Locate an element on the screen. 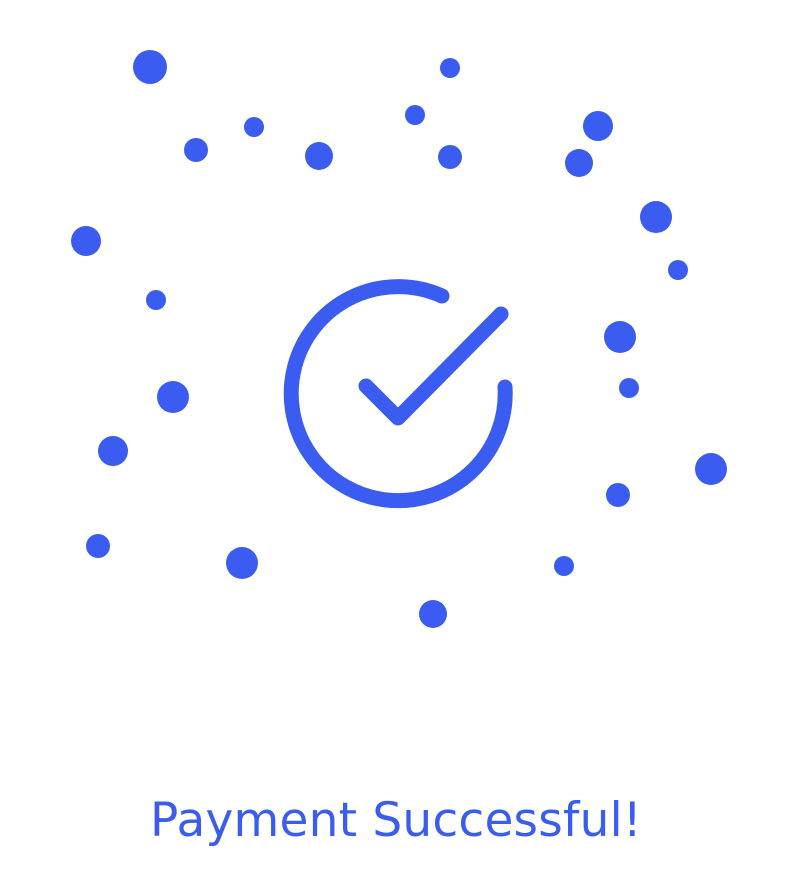  payment-status-title: Payment Successful! is located at coordinates (396, 820).